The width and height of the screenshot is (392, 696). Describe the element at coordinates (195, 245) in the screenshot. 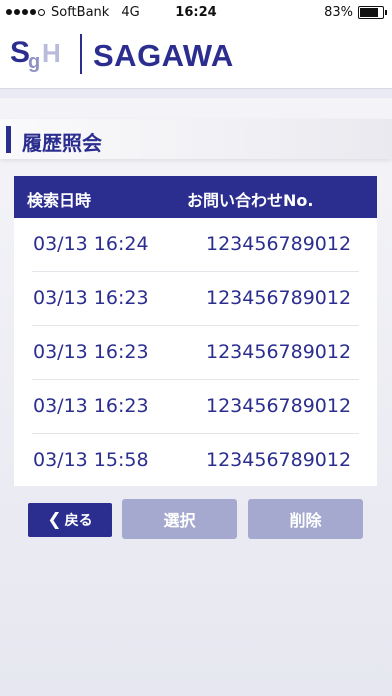

I see `table-row: 03/13 16:24 123456789012` at that location.